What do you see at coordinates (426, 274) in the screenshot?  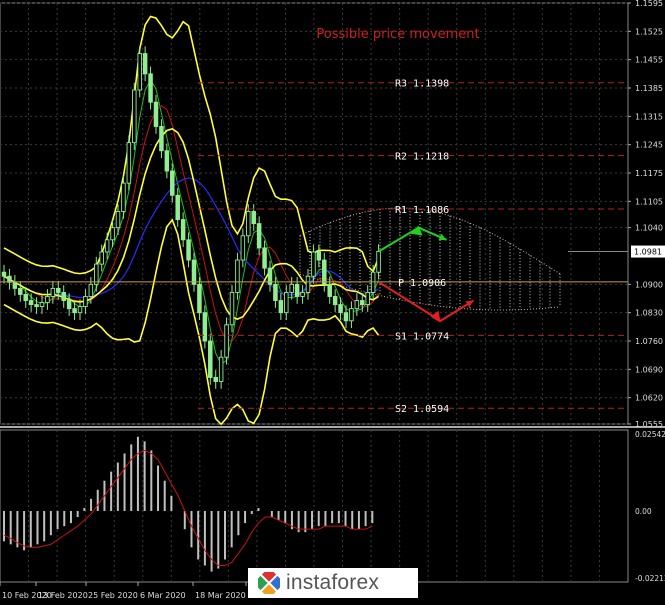 I see `projection-arrows` at bounding box center [426, 274].